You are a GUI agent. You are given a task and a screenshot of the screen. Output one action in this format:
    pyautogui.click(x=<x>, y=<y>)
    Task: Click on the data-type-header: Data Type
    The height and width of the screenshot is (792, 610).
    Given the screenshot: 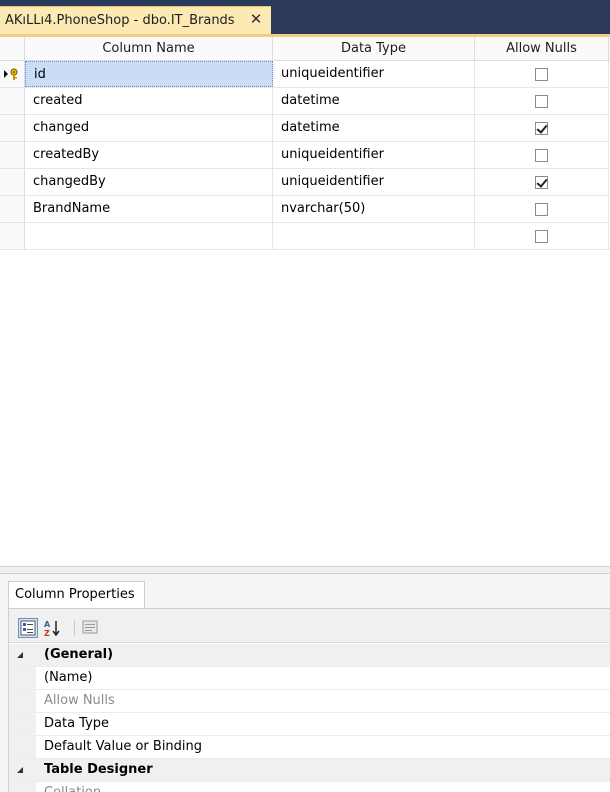 What is the action you would take?
    pyautogui.click(x=374, y=49)
    